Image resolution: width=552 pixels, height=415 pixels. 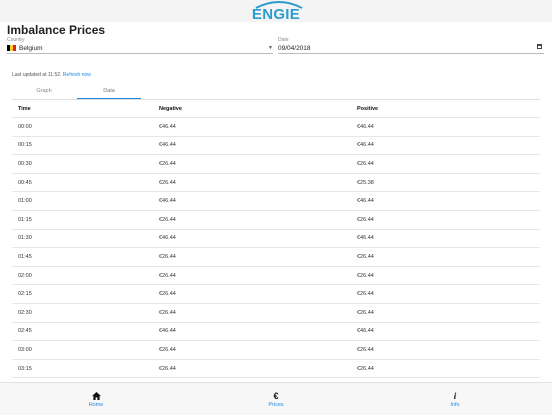 What do you see at coordinates (25, 312) in the screenshot?
I see `cell-time: 02:30` at bounding box center [25, 312].